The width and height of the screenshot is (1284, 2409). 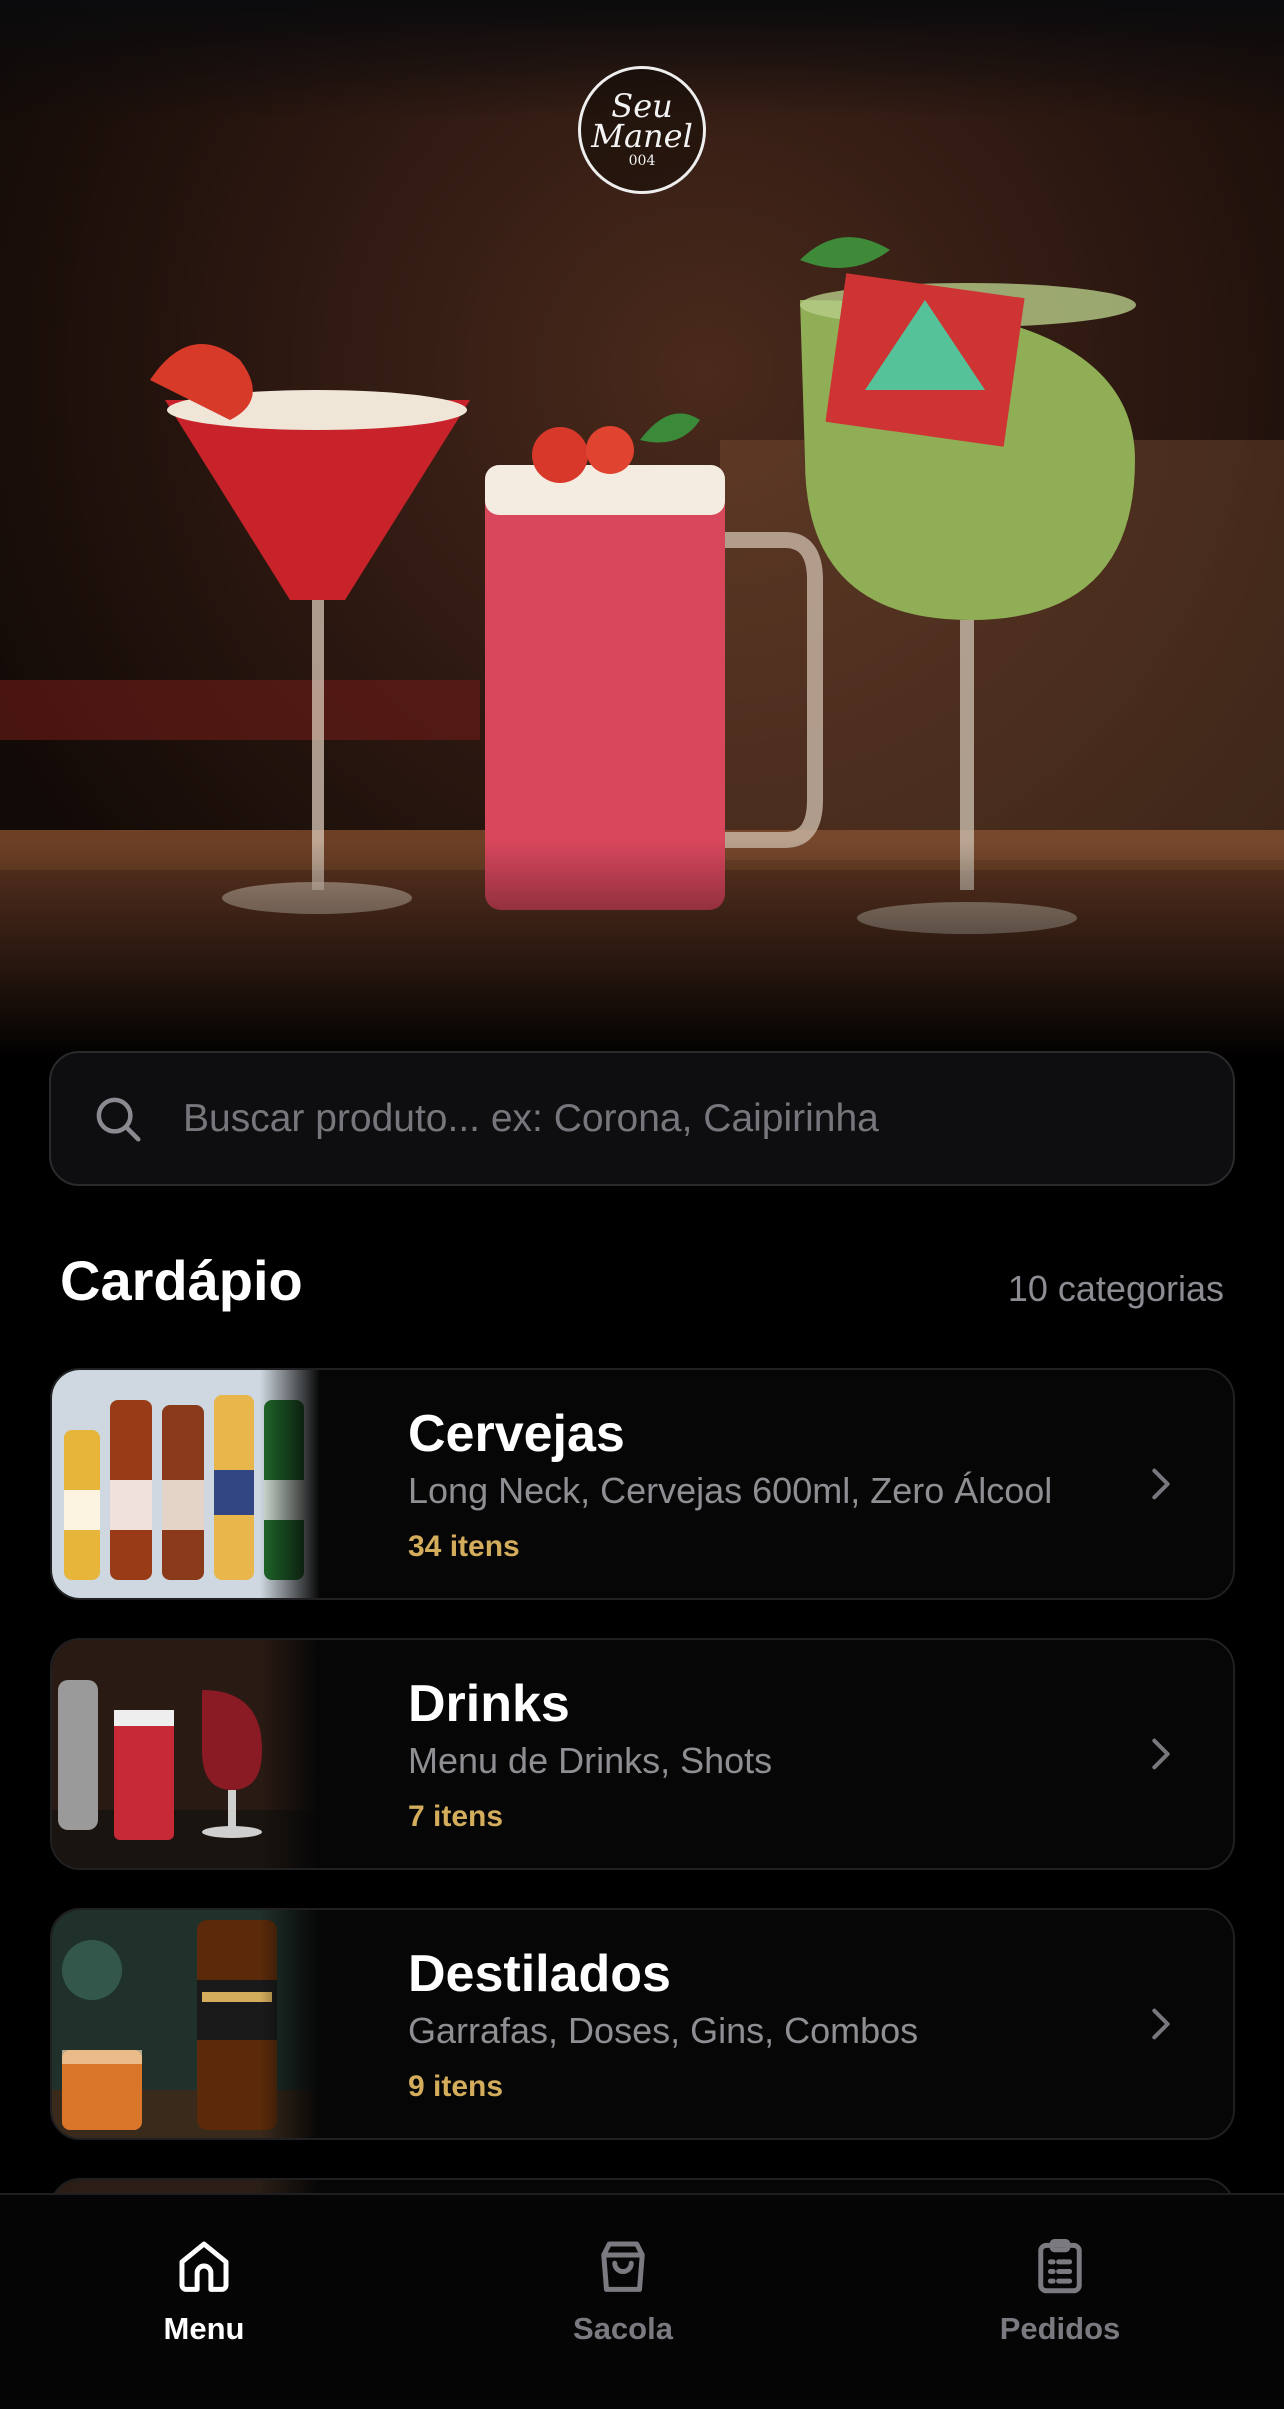 I want to click on category-image-cervejas, so click(x=186, y=1484).